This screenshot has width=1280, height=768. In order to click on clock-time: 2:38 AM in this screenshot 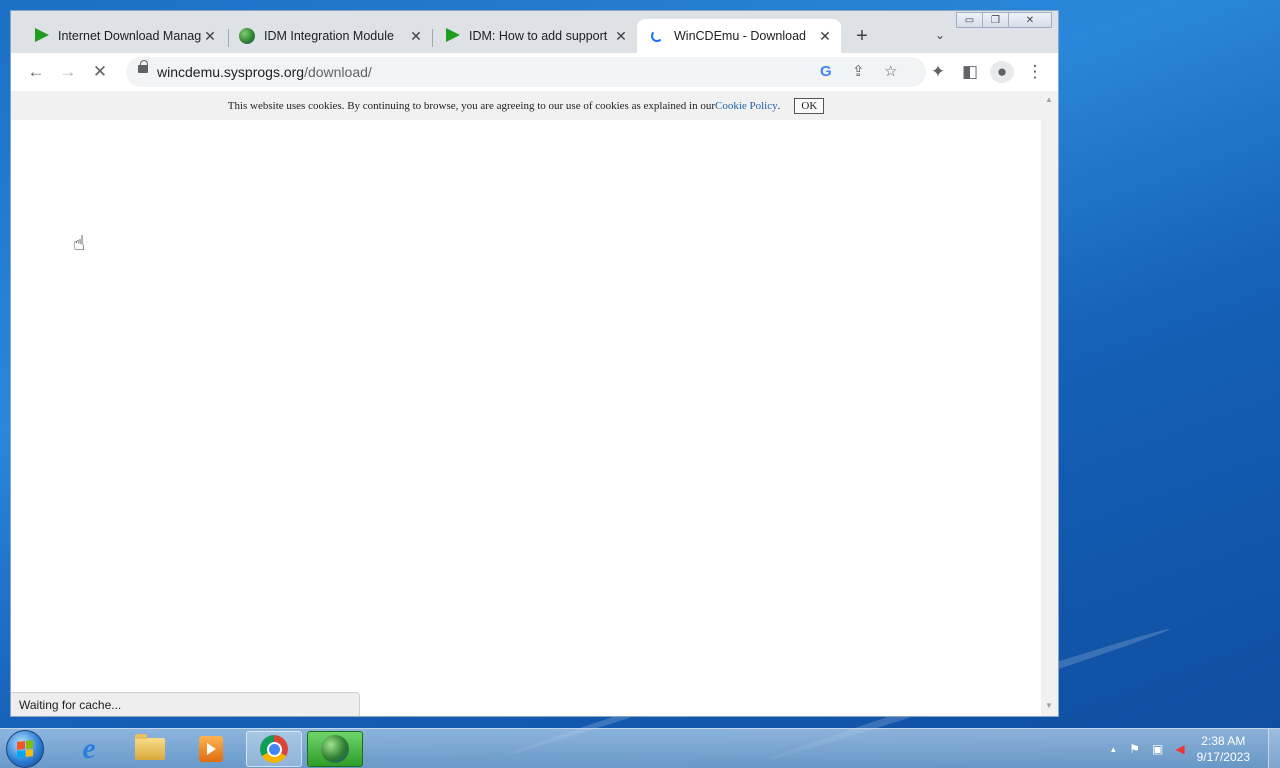, I will do `click(1223, 741)`.